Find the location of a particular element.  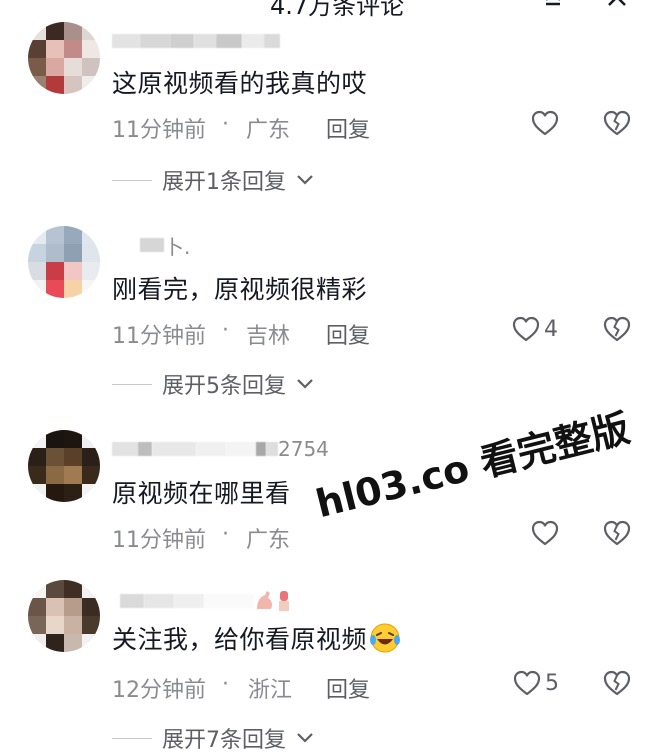

expand-replies-label: 展开1条回复 is located at coordinates (224, 182).